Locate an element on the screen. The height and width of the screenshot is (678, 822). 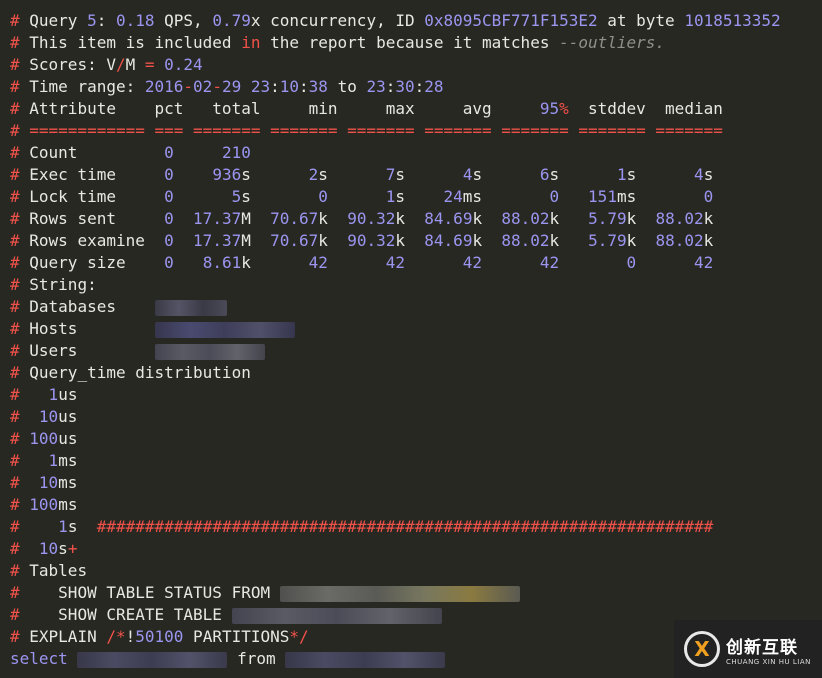
terminal-text: String: is located at coordinates (58, 284).